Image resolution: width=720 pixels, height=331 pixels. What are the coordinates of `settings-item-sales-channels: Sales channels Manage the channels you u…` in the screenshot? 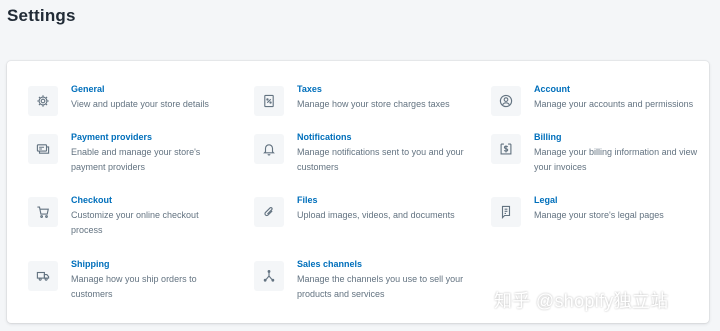 It's located at (359, 280).